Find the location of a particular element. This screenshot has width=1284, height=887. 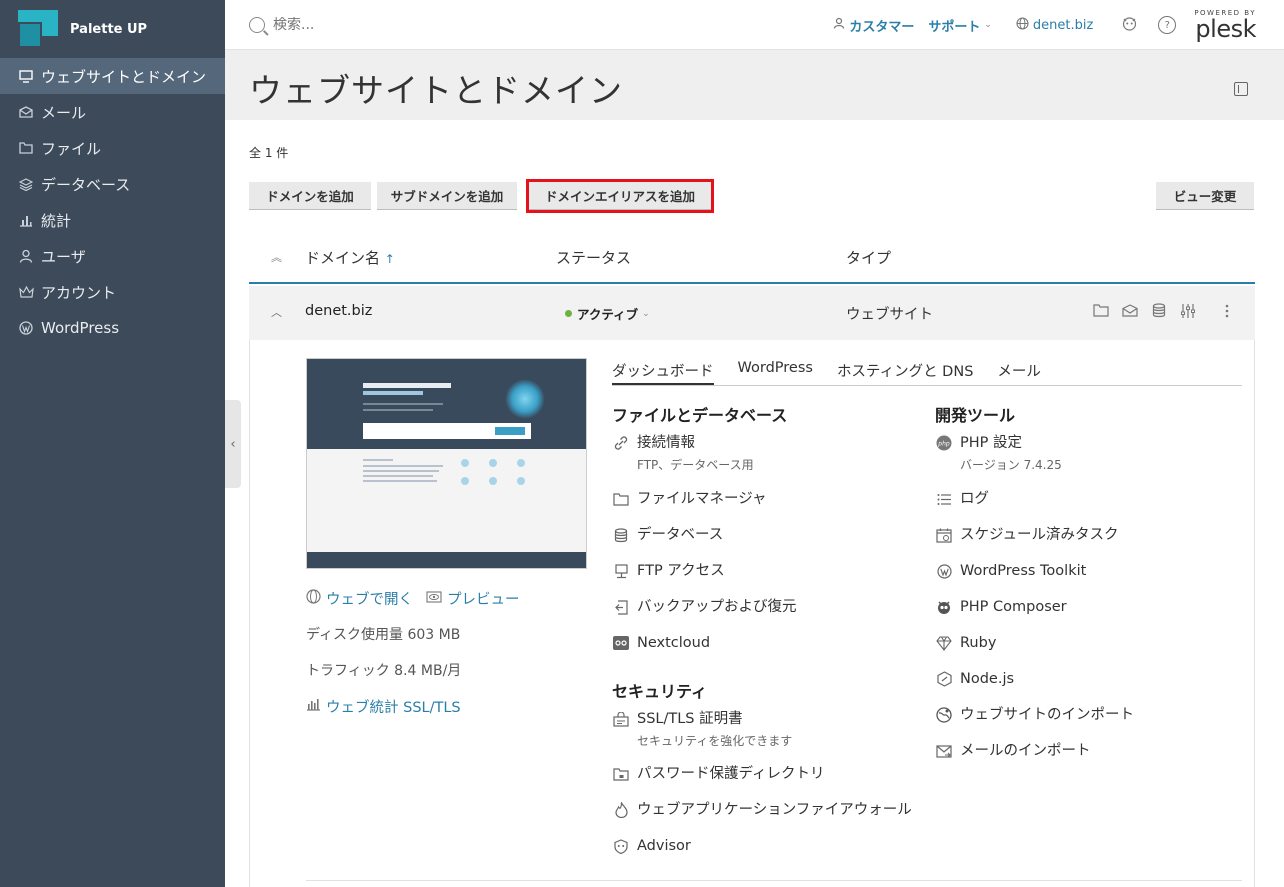

status-dot is located at coordinates (568, 313).